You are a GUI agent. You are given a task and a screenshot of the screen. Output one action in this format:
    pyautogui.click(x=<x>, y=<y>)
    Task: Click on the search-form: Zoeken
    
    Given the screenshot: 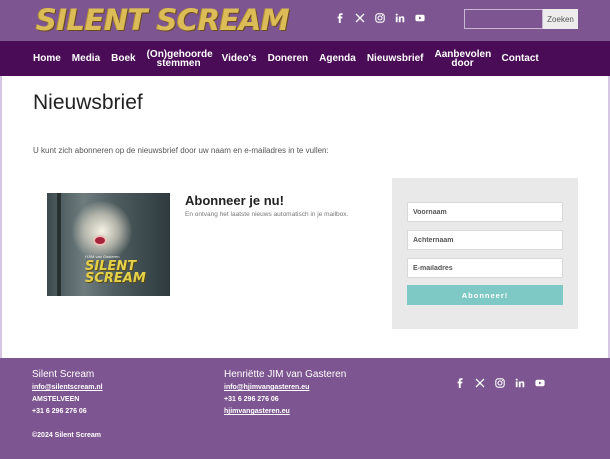 What is the action you would take?
    pyautogui.click(x=521, y=19)
    